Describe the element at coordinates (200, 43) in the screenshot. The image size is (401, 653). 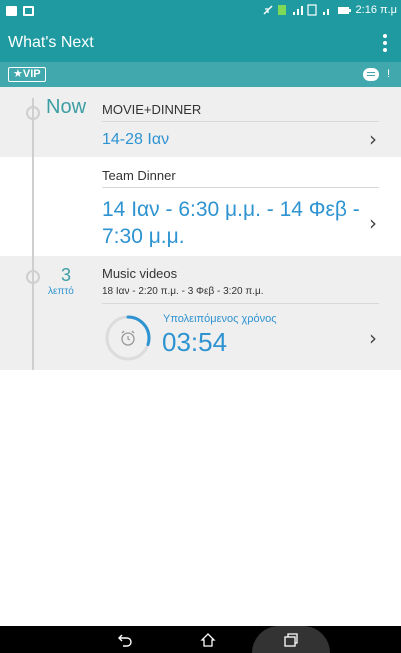
I see `app-bar: What's Next` at that location.